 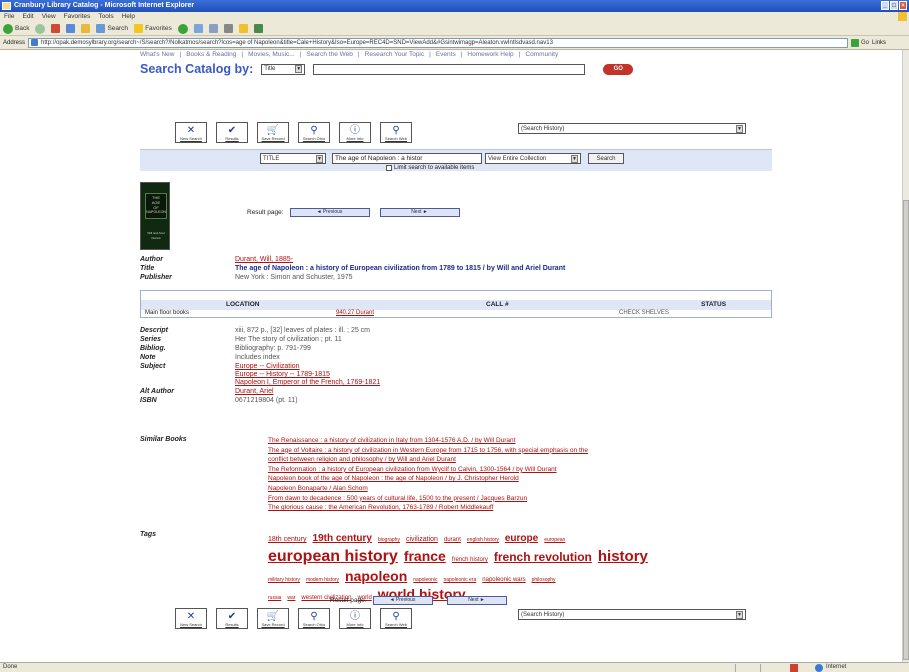 I want to click on tag-link: french revolution, so click(x=543, y=557).